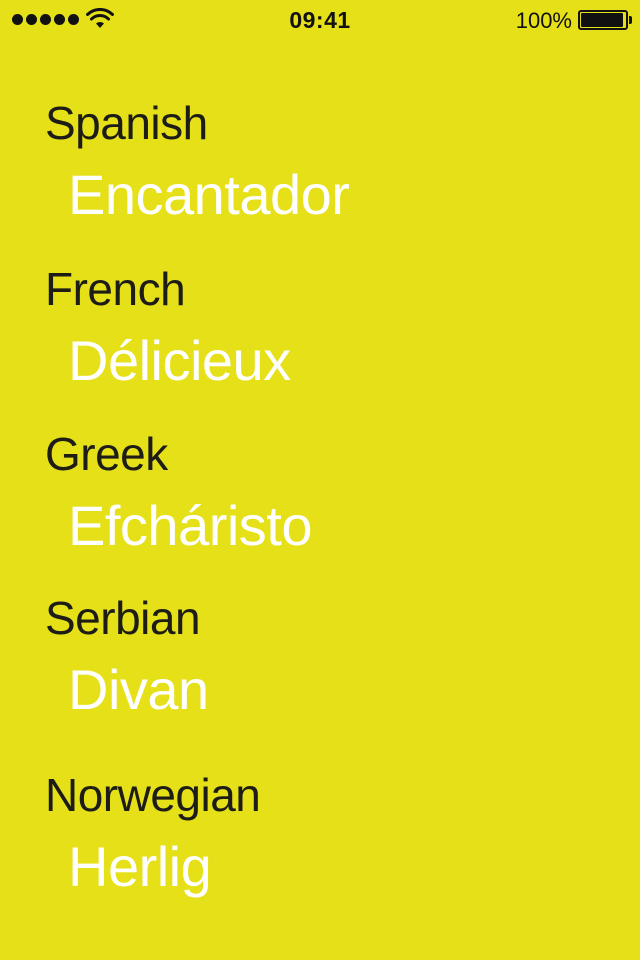  I want to click on word-translation: Herlig, so click(140, 866).